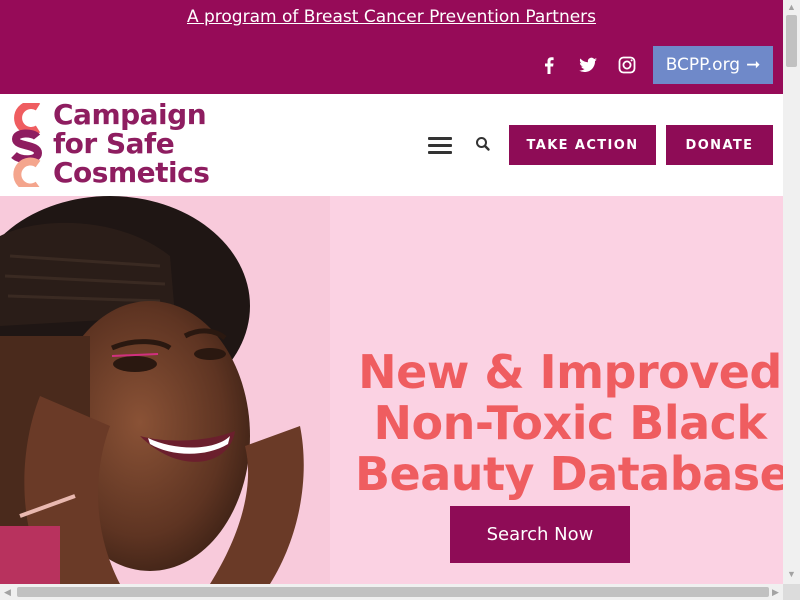 The image size is (800, 600). I want to click on search-now-button: Search Now, so click(540, 534).